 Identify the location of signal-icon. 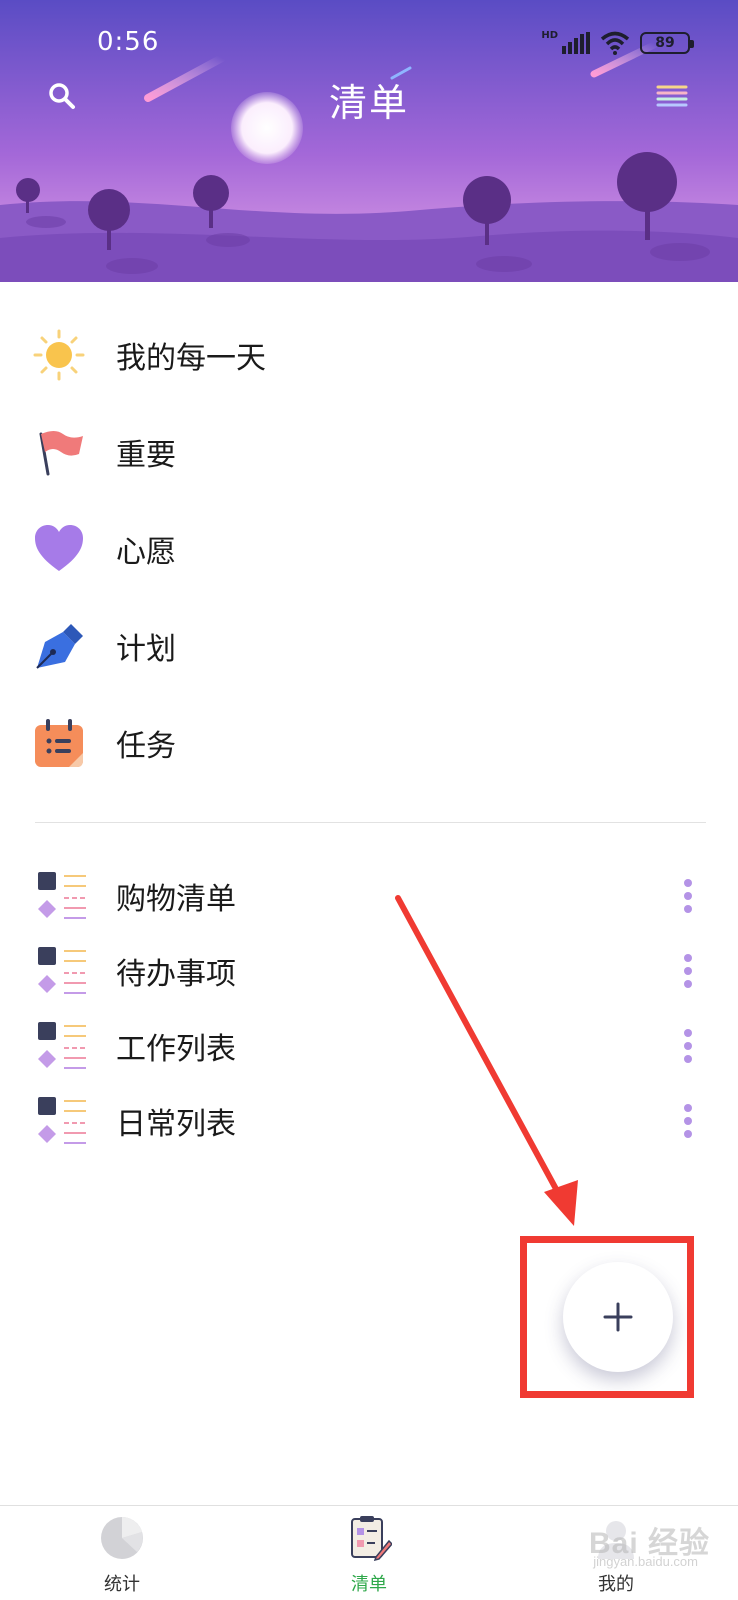
(576, 43).